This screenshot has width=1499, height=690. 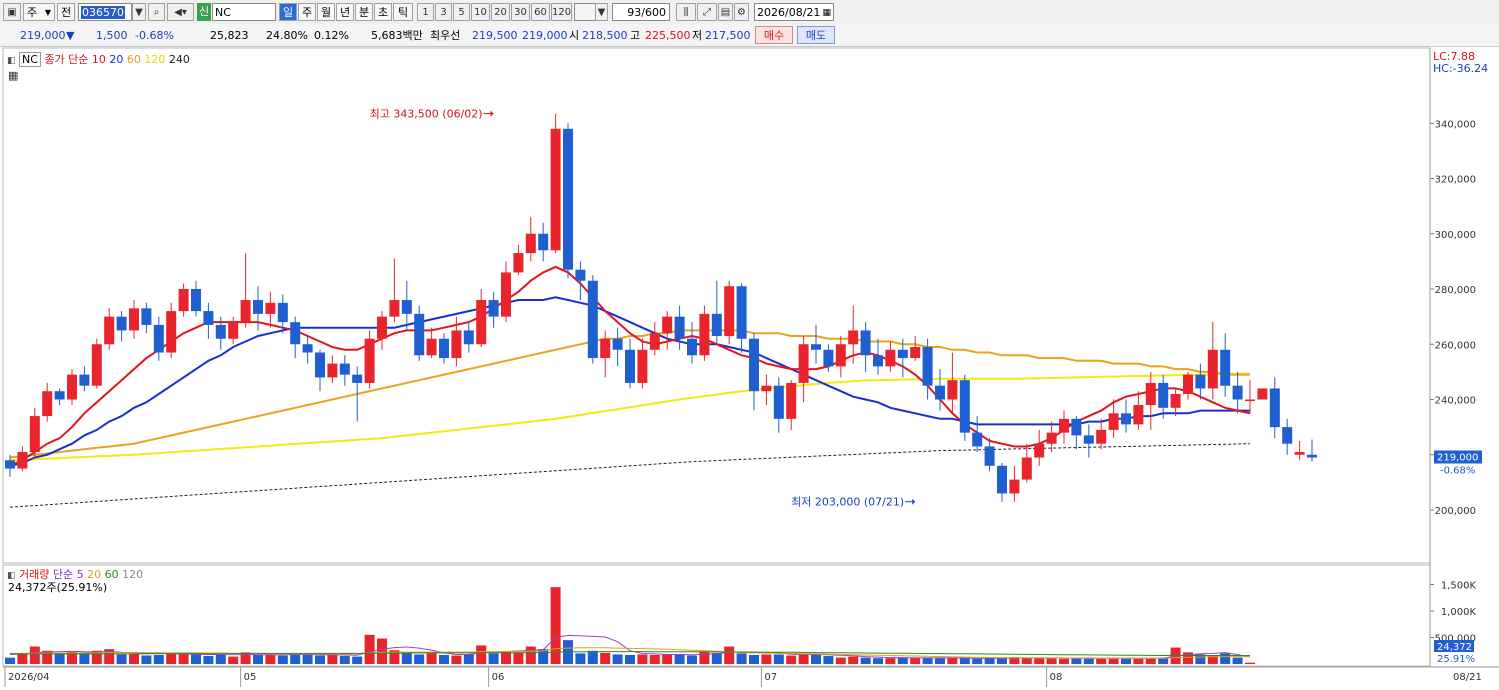 I want to click on interval-3: 3, so click(x=443, y=12).